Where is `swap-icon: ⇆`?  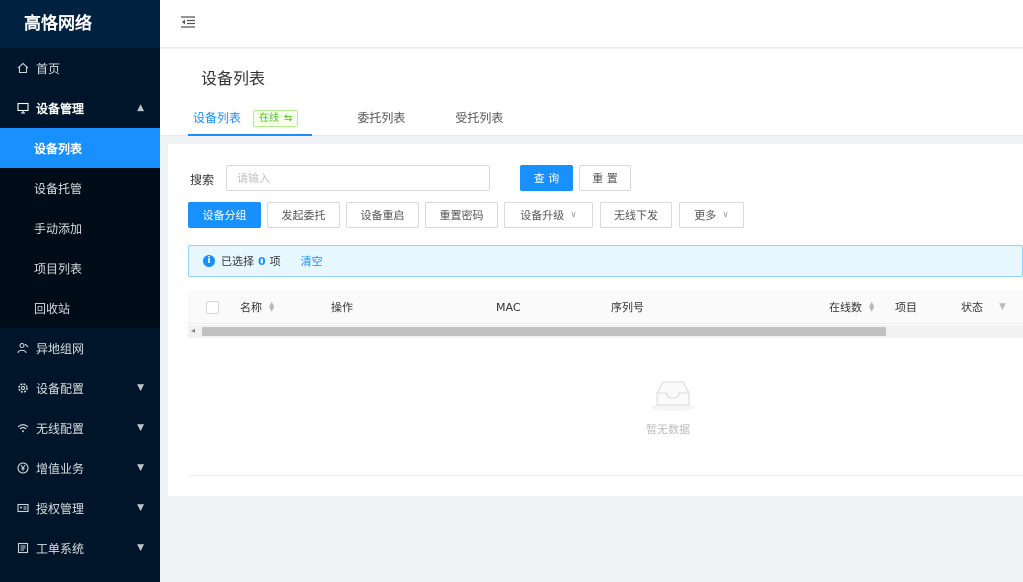
swap-icon: ⇆ is located at coordinates (288, 118).